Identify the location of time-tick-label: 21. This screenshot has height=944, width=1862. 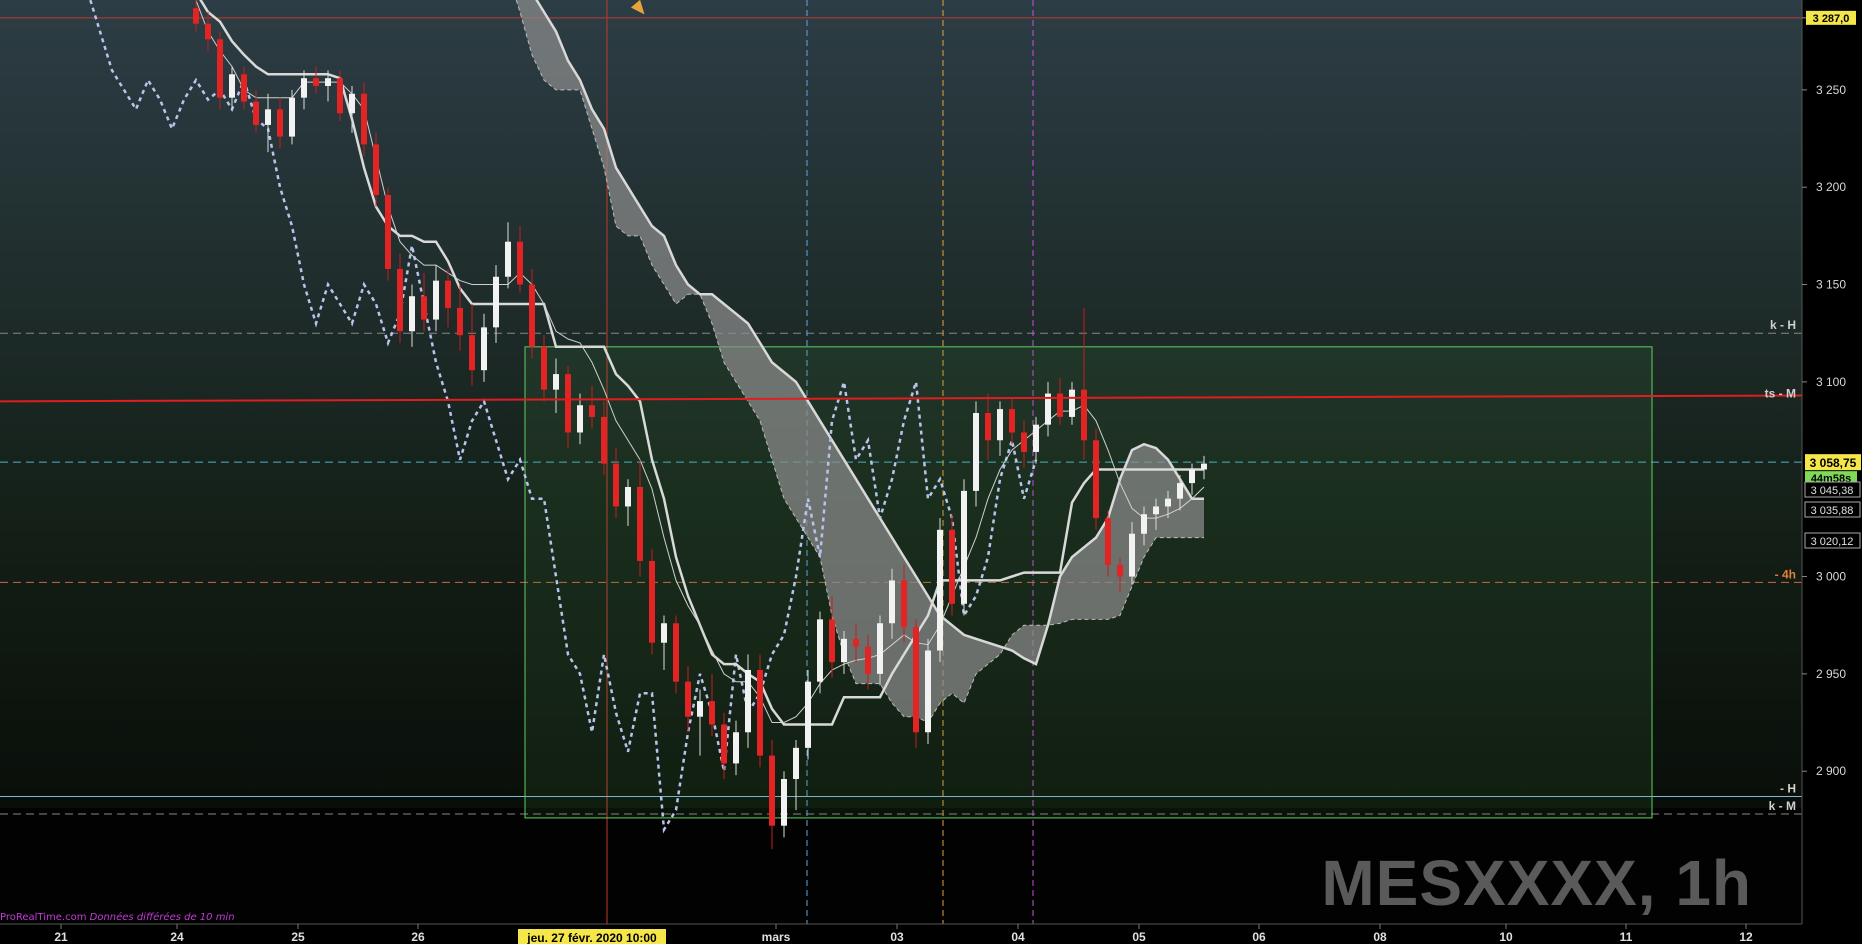
(61, 937).